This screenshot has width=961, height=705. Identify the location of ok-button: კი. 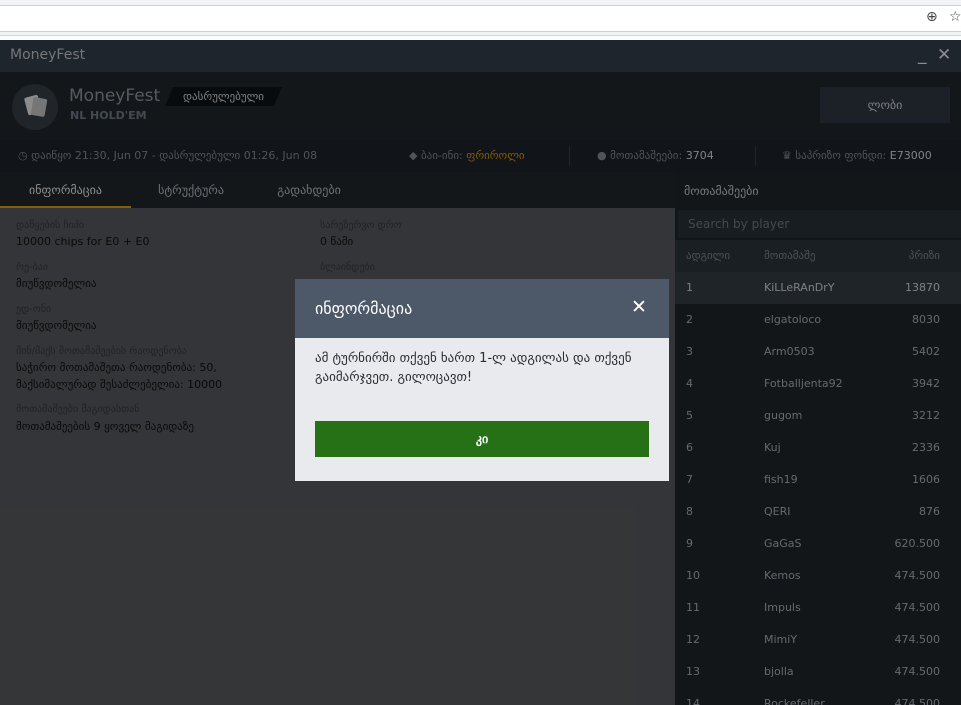
(482, 439).